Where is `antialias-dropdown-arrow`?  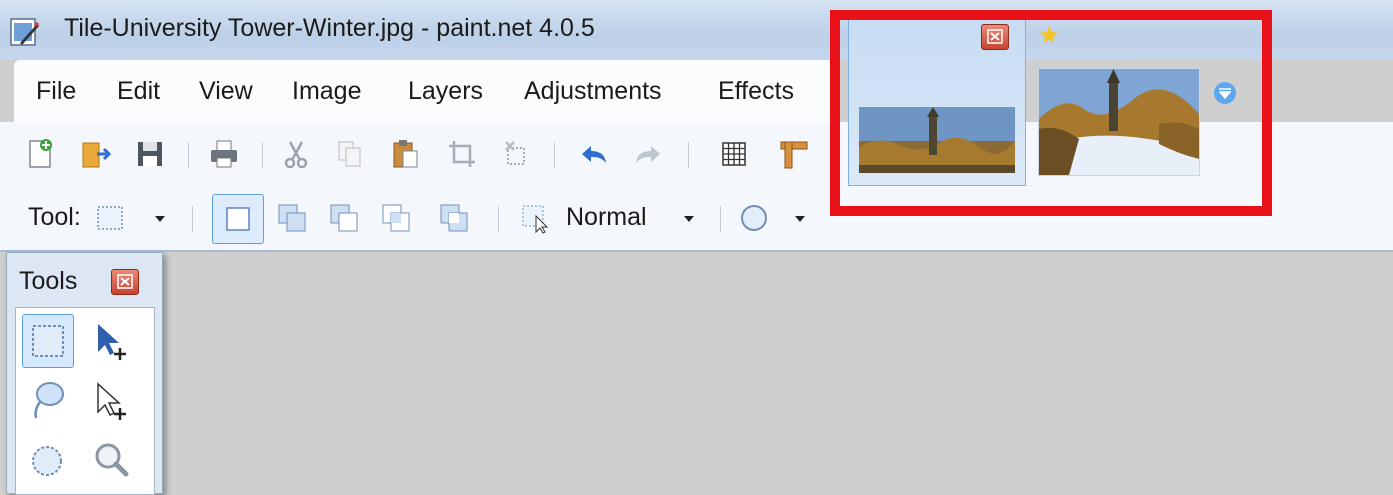 antialias-dropdown-arrow is located at coordinates (800, 219).